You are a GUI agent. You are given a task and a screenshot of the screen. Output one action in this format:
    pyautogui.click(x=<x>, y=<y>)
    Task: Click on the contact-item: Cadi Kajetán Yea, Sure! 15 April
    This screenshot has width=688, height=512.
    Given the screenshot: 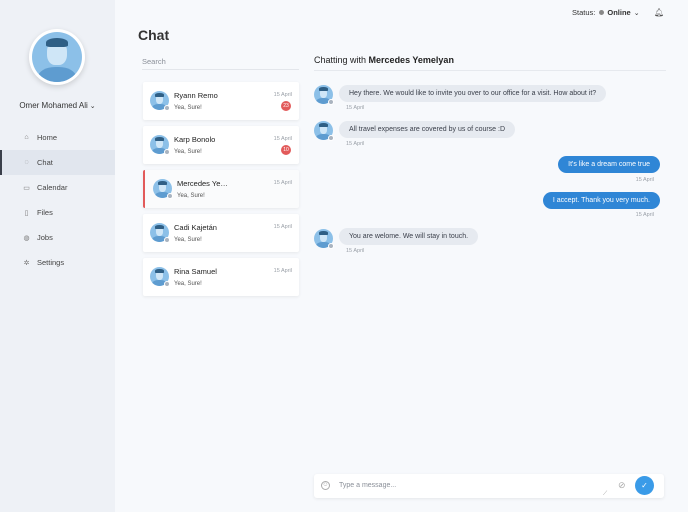 What is the action you would take?
    pyautogui.click(x=221, y=233)
    